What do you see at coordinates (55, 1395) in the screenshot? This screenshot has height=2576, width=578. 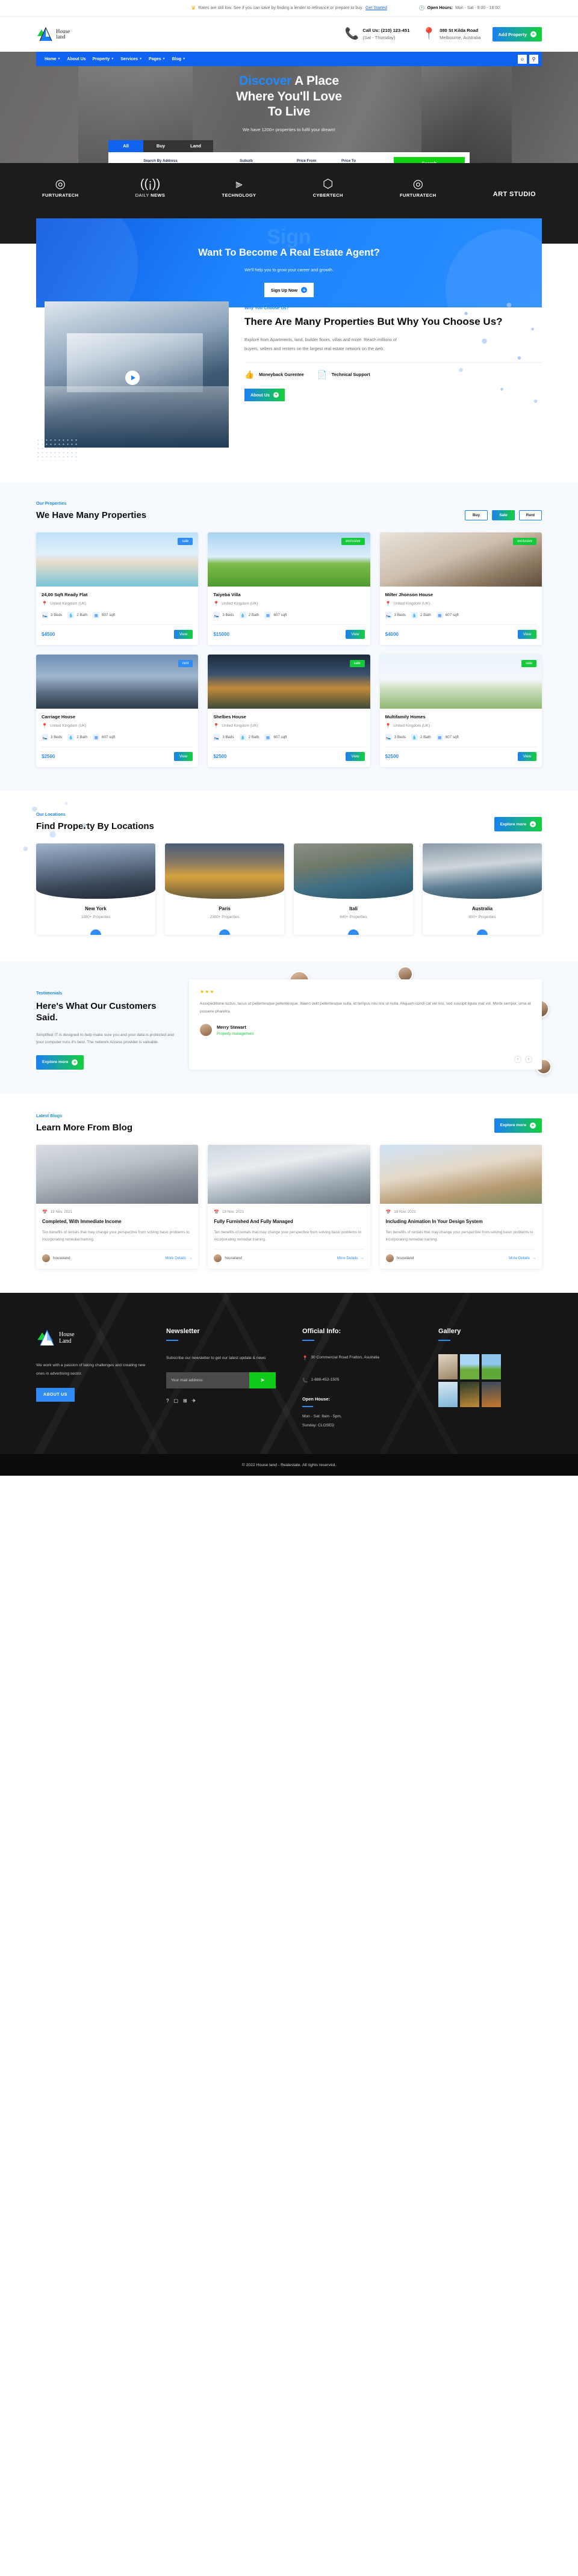 I see `footer-about-us-button: ABOUT US` at bounding box center [55, 1395].